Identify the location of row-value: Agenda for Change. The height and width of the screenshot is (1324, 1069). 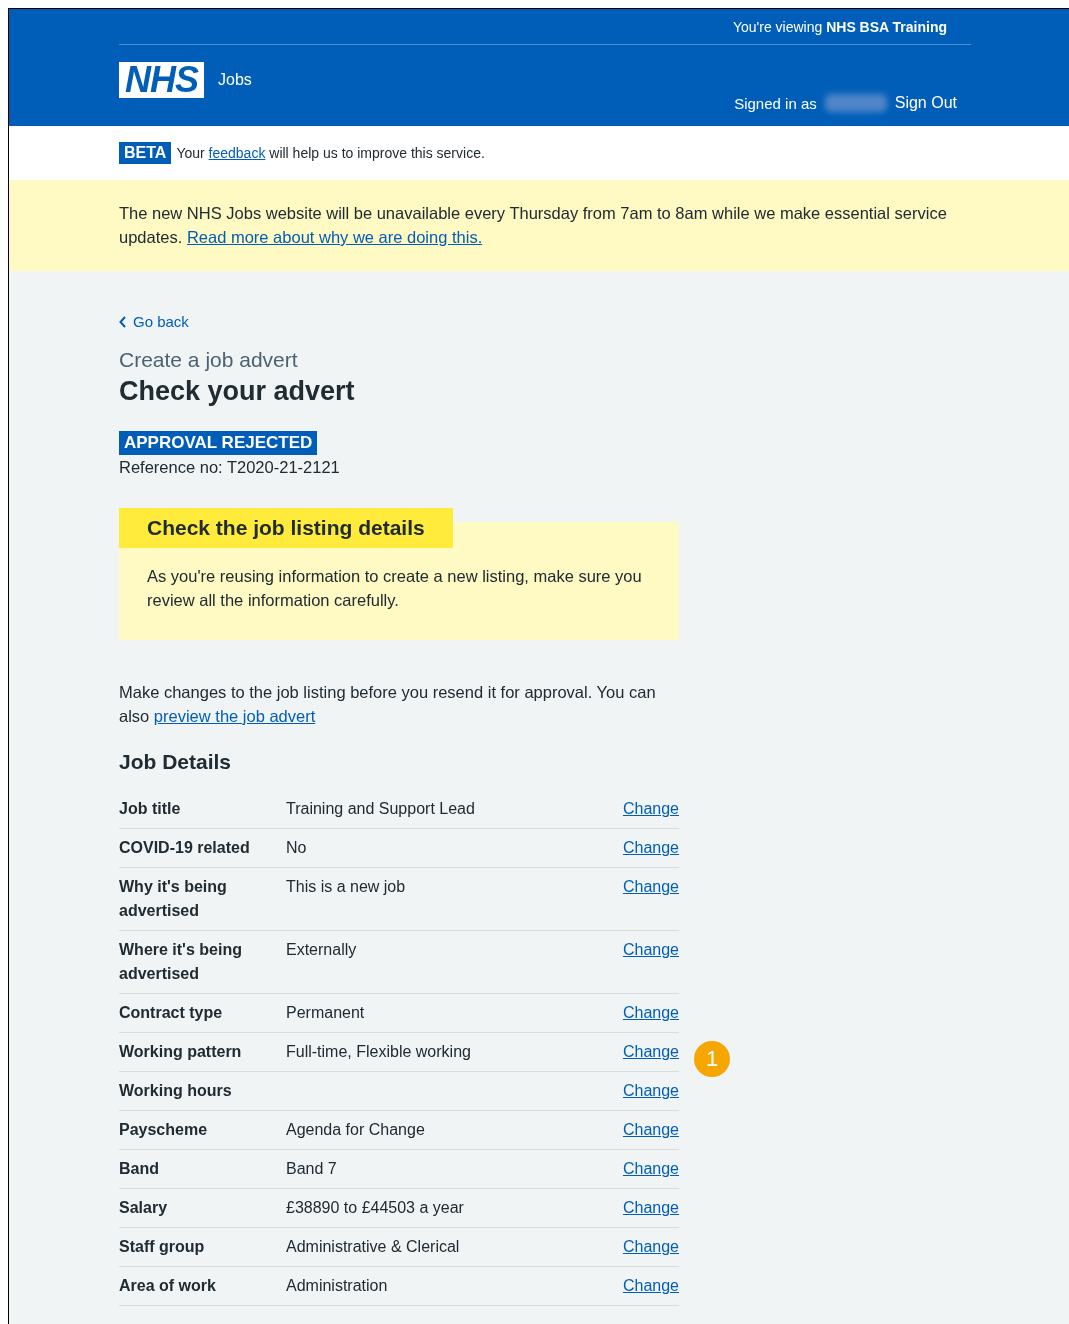
(356, 1130).